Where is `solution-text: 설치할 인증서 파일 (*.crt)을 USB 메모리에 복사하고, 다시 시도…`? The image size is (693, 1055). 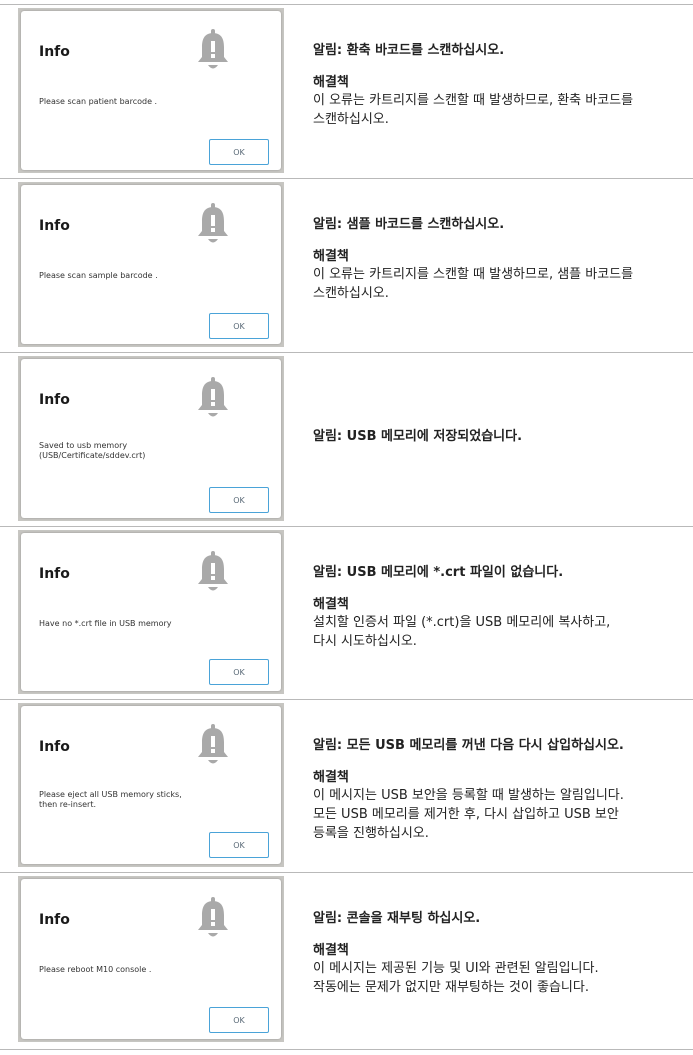
solution-text: 설치할 인증서 파일 (*.crt)을 USB 메모리에 복사하고, 다시 시도… is located at coordinates (498, 632).